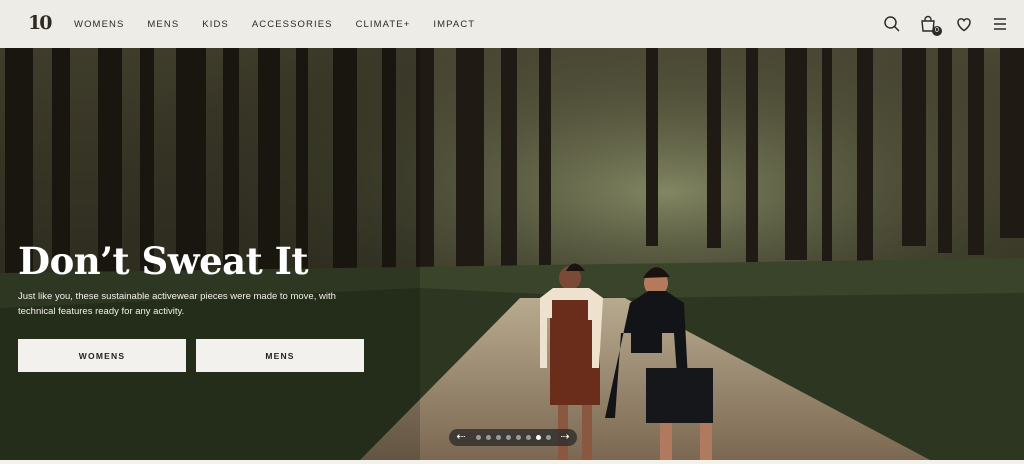  What do you see at coordinates (102, 355) in the screenshot?
I see `shop-womens-button: WOMENS` at bounding box center [102, 355].